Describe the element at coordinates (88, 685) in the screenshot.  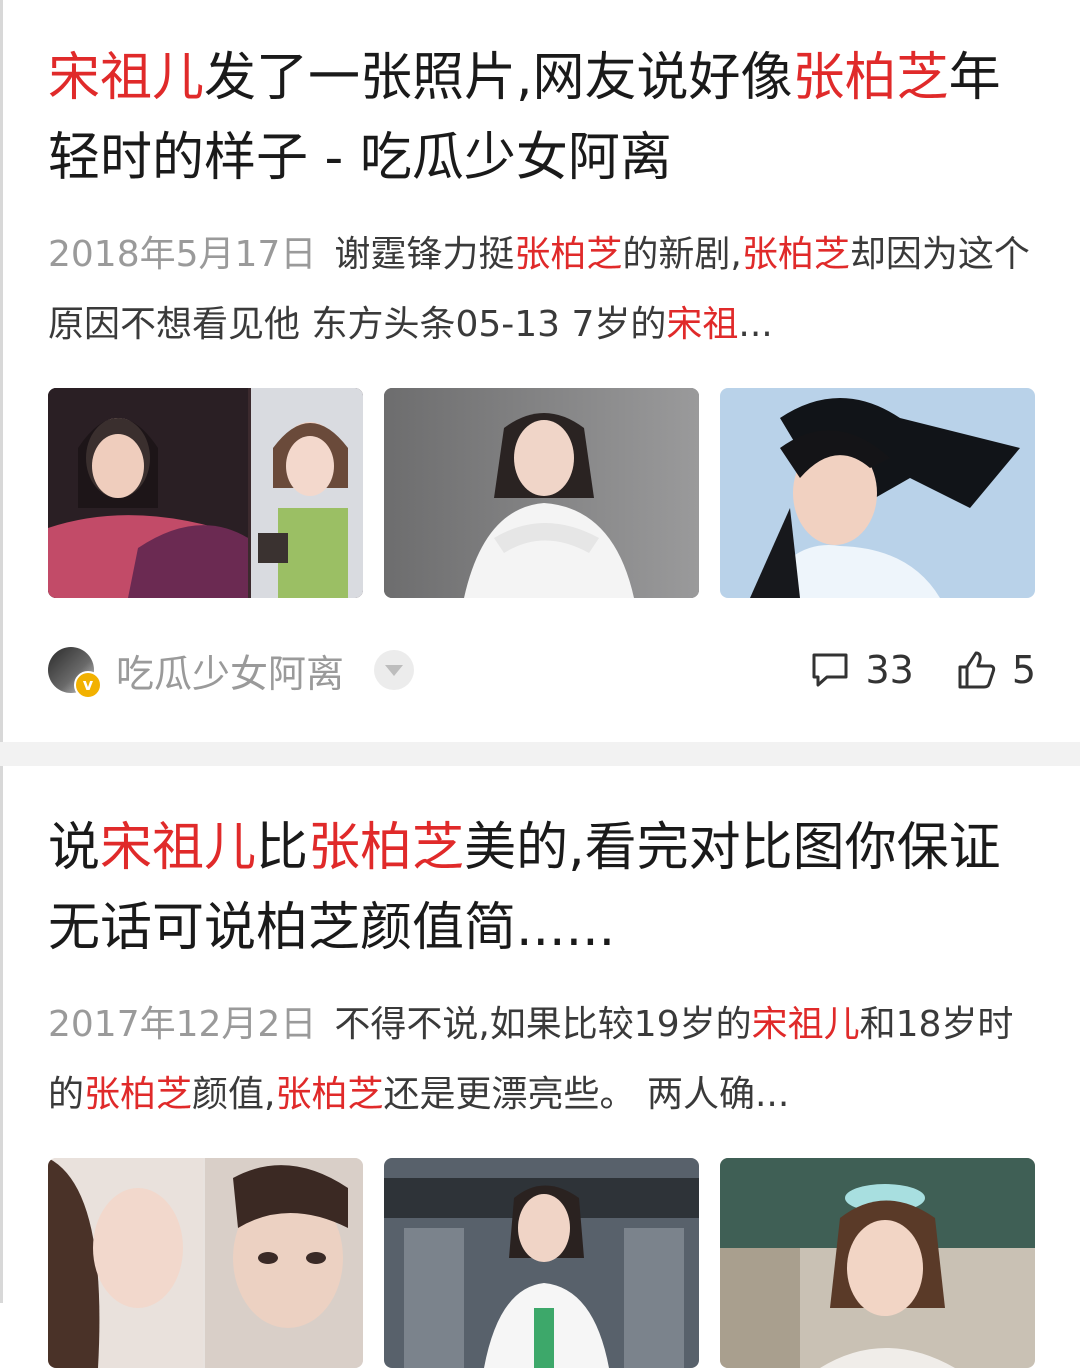
I see `verified-badge-icon: v` at that location.